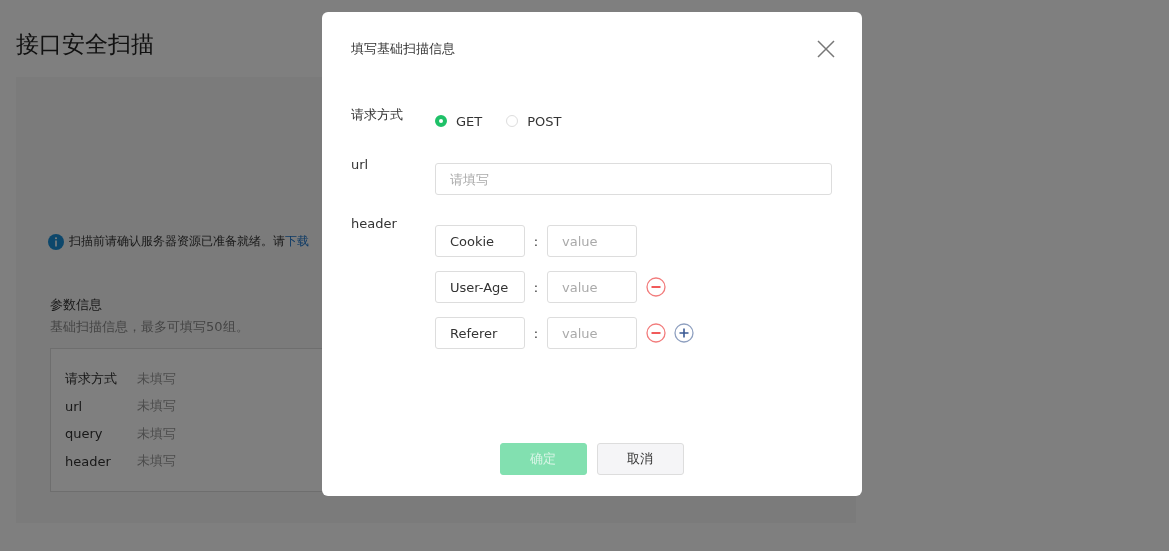 This screenshot has width=1169, height=551. I want to click on radio-option: POST, so click(534, 121).